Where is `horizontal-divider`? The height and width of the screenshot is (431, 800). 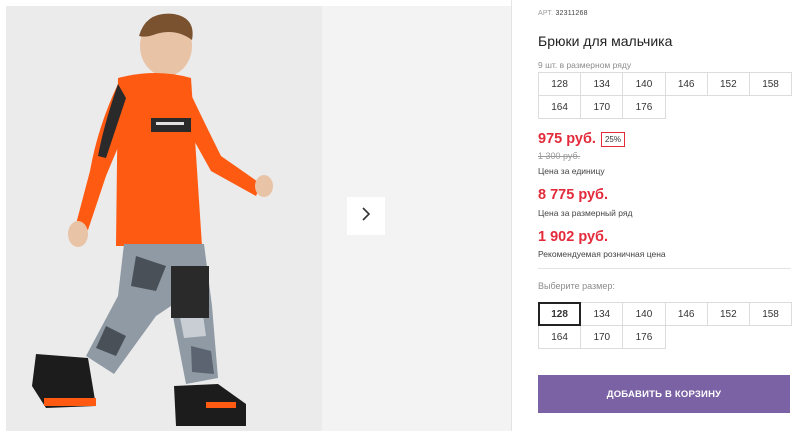
horizontal-divider is located at coordinates (664, 268).